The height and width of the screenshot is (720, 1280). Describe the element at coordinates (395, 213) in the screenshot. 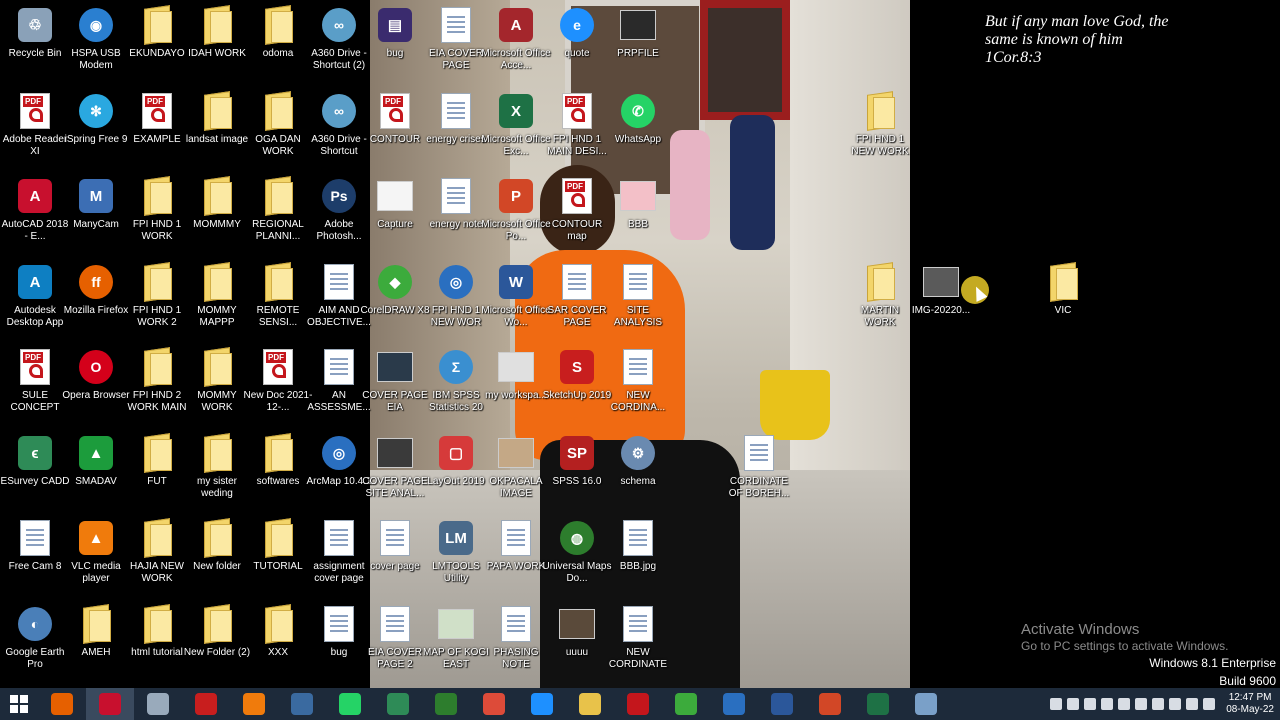

I see `desktop-icon: Capture` at that location.